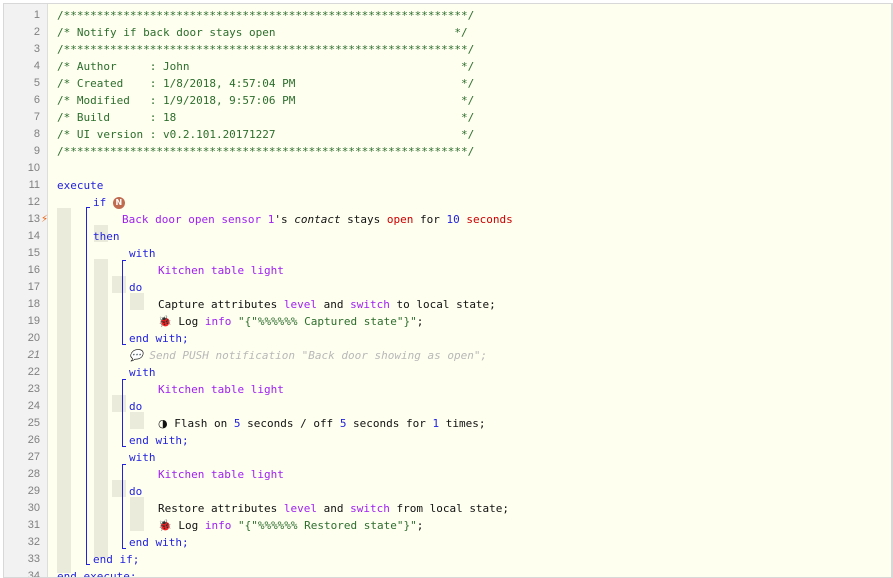 The height and width of the screenshot is (578, 893). Describe the element at coordinates (33, 253) in the screenshot. I see `line-number: 15` at that location.